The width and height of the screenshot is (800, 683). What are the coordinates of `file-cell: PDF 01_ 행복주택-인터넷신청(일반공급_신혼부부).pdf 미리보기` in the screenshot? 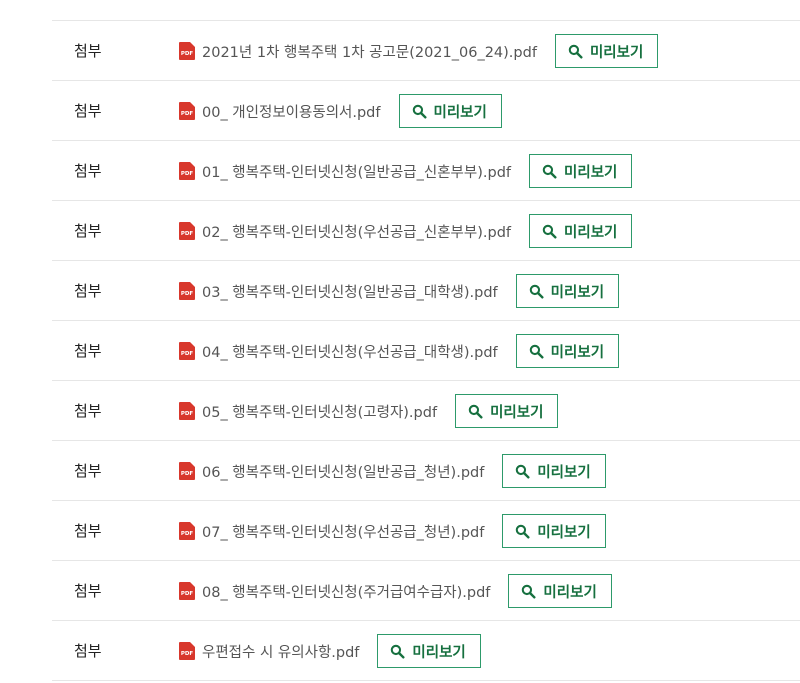 It's located at (406, 171).